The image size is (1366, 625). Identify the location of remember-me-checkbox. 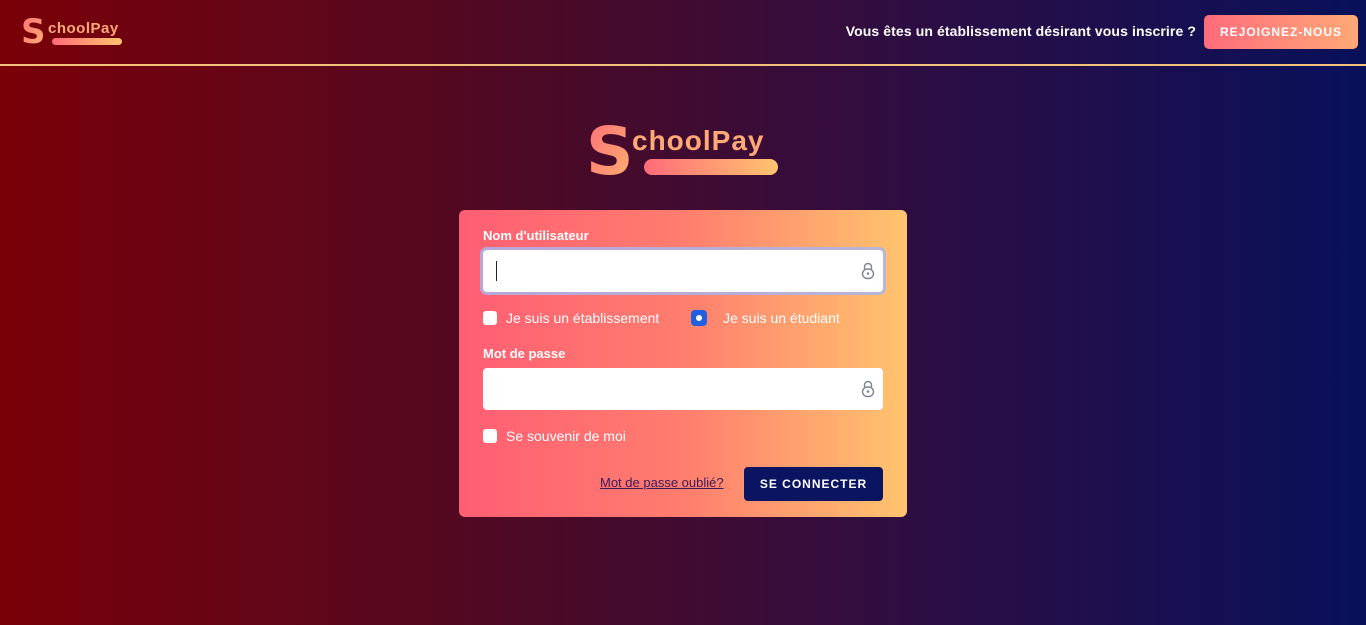
(490, 436).